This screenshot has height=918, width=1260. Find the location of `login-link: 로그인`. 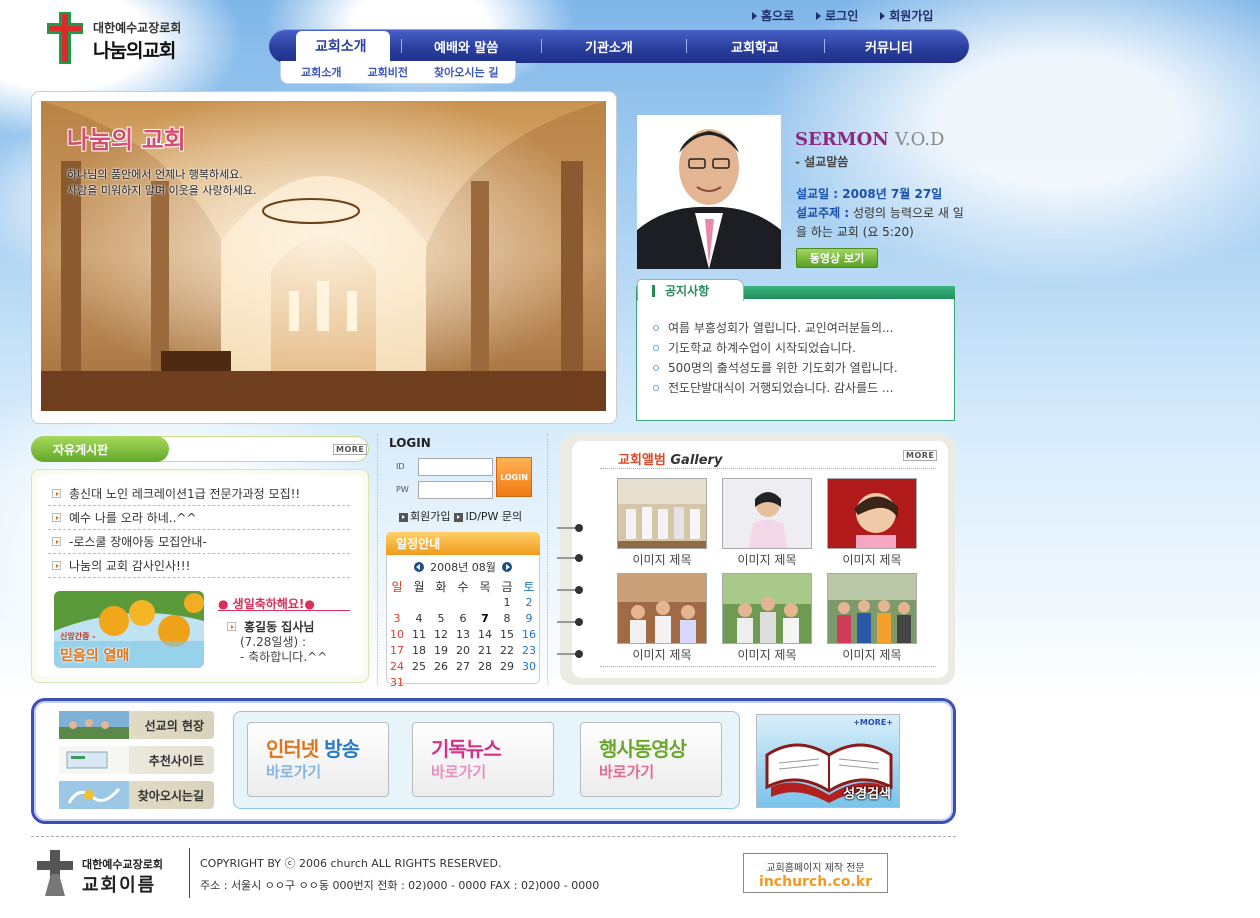

login-link: 로그인 is located at coordinates (837, 15).